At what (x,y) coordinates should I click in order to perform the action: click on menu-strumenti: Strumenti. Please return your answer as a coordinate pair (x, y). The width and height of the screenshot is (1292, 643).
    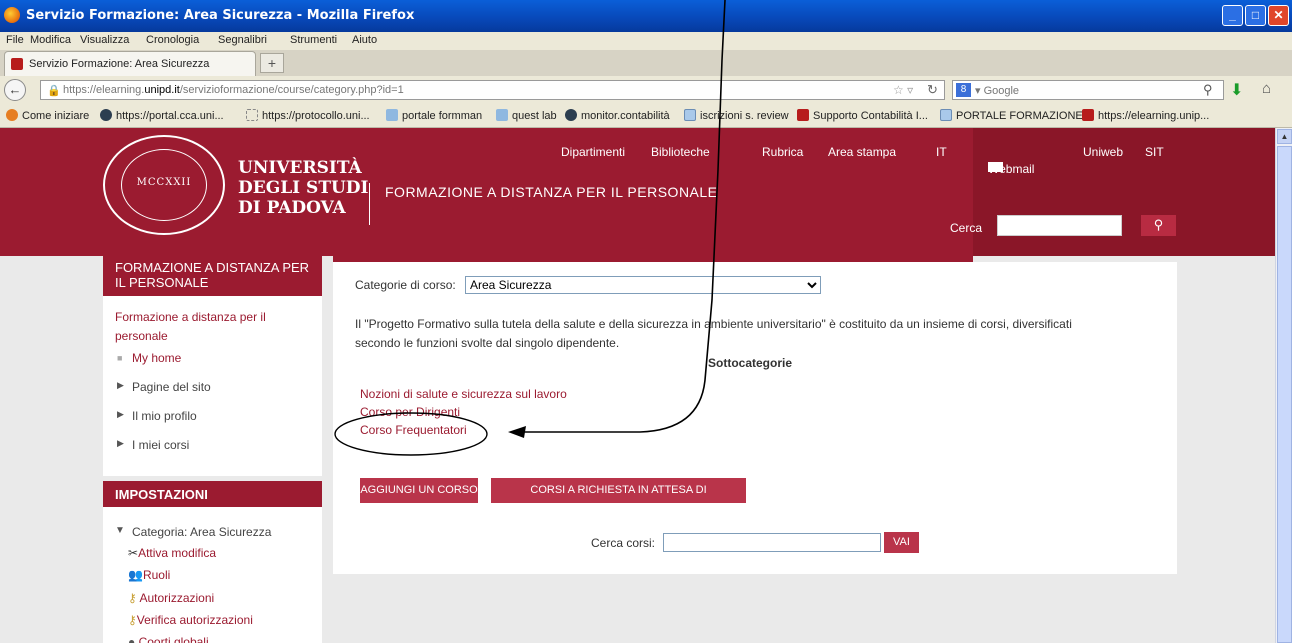
    Looking at the image, I should click on (313, 40).